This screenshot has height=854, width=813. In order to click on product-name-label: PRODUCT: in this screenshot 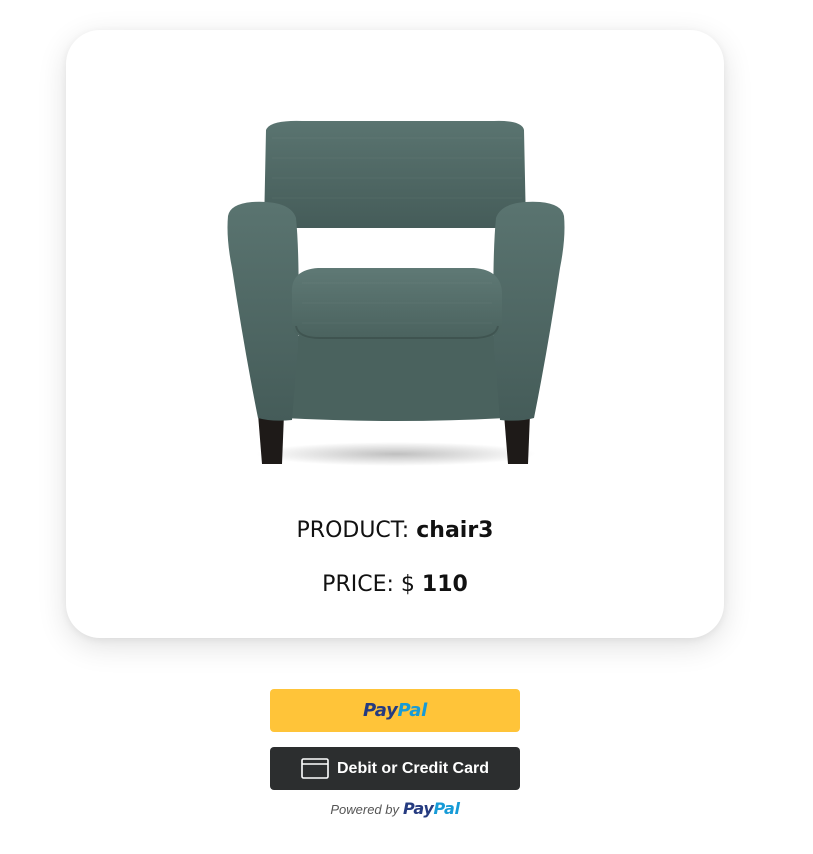, I will do `click(353, 530)`.